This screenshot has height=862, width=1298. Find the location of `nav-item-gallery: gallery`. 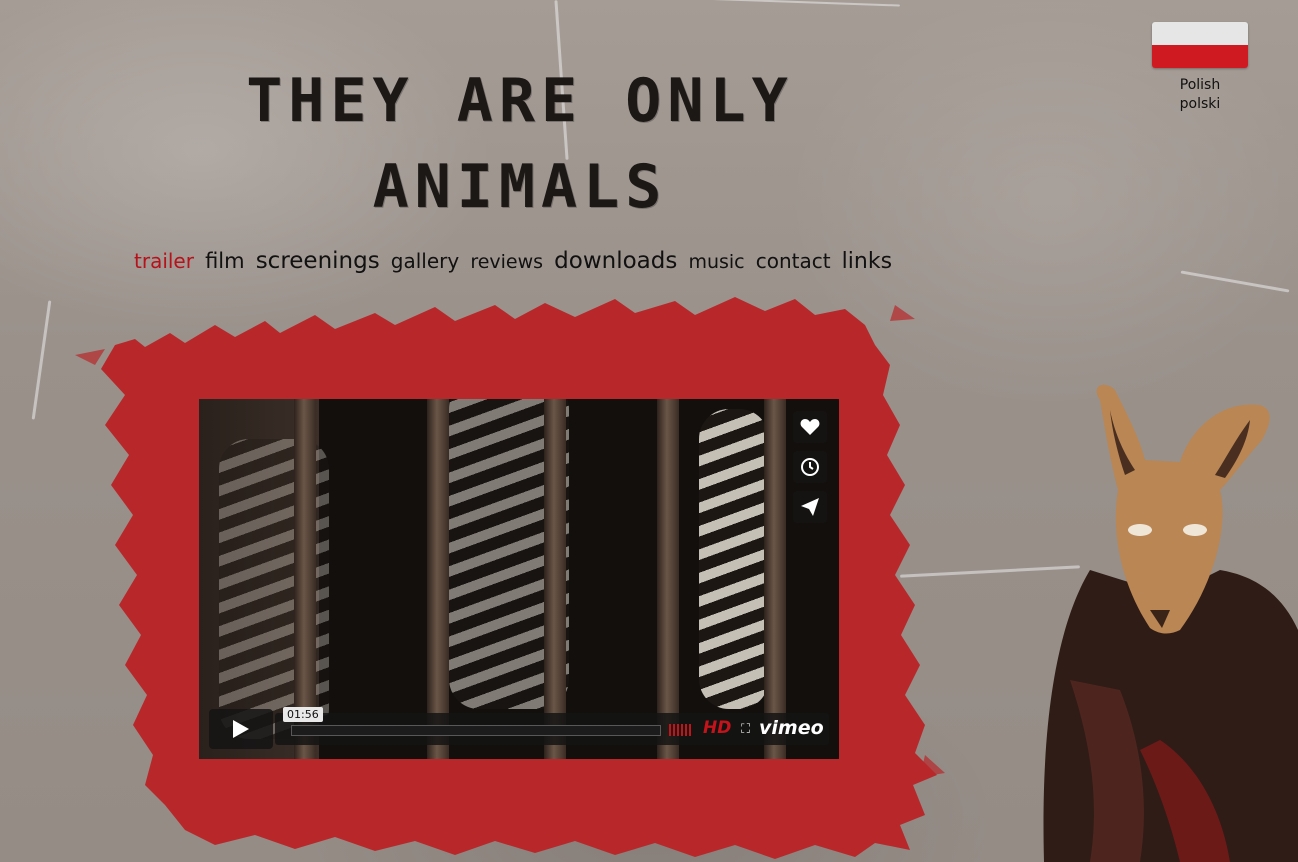

nav-item-gallery: gallery is located at coordinates (425, 261).